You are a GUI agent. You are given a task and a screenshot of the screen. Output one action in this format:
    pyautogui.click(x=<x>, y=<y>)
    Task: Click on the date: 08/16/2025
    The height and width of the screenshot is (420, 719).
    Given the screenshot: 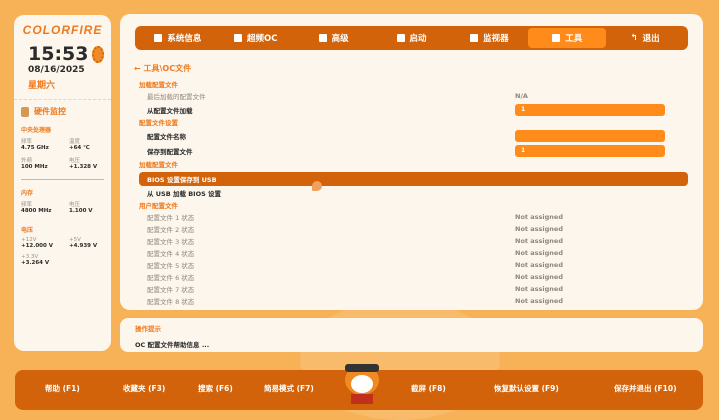 What is the action you would take?
    pyautogui.click(x=56, y=70)
    